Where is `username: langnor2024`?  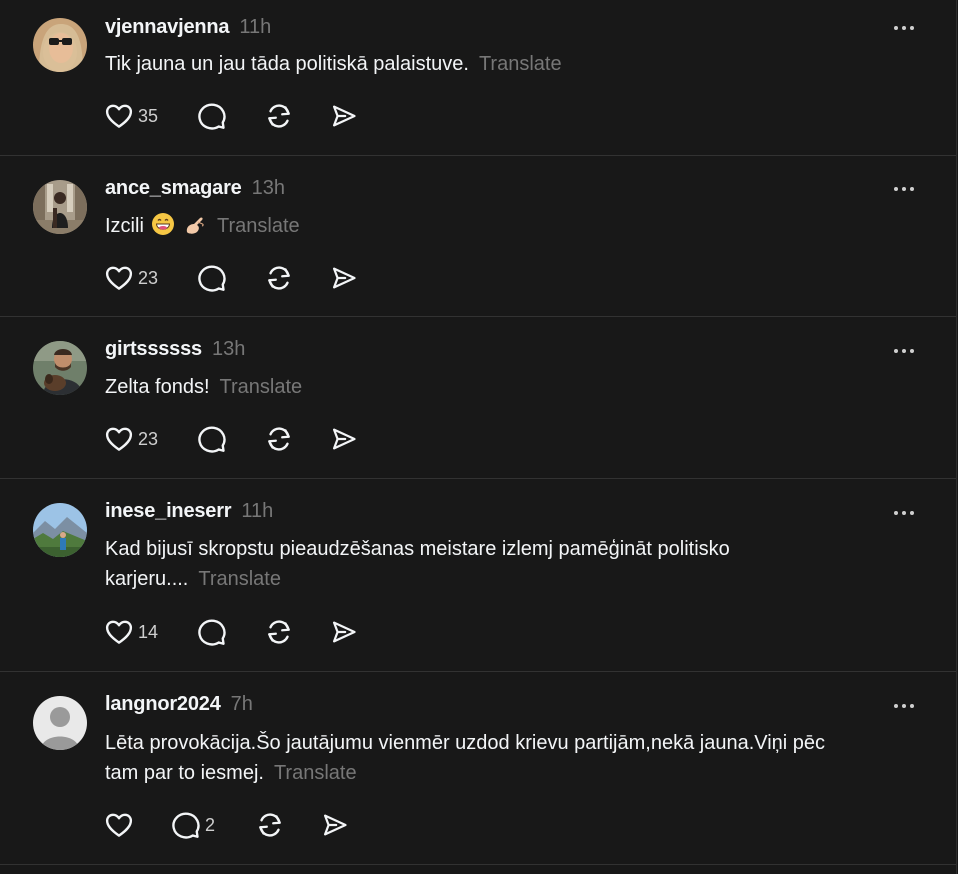 username: langnor2024 is located at coordinates (163, 704).